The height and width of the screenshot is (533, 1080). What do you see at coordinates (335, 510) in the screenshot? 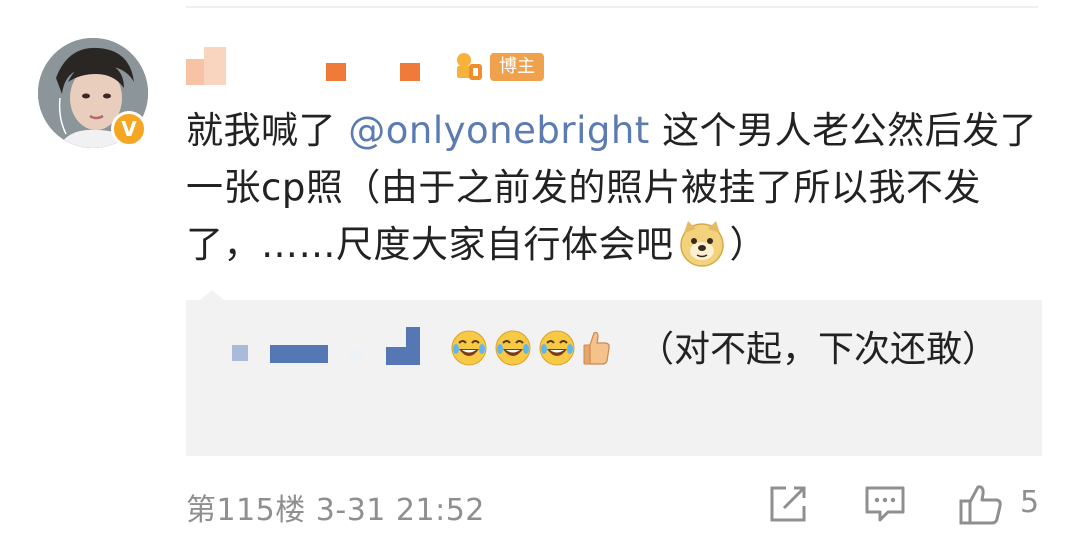
I see `floor-timestamp: 第115楼 3-31 21:52` at bounding box center [335, 510].